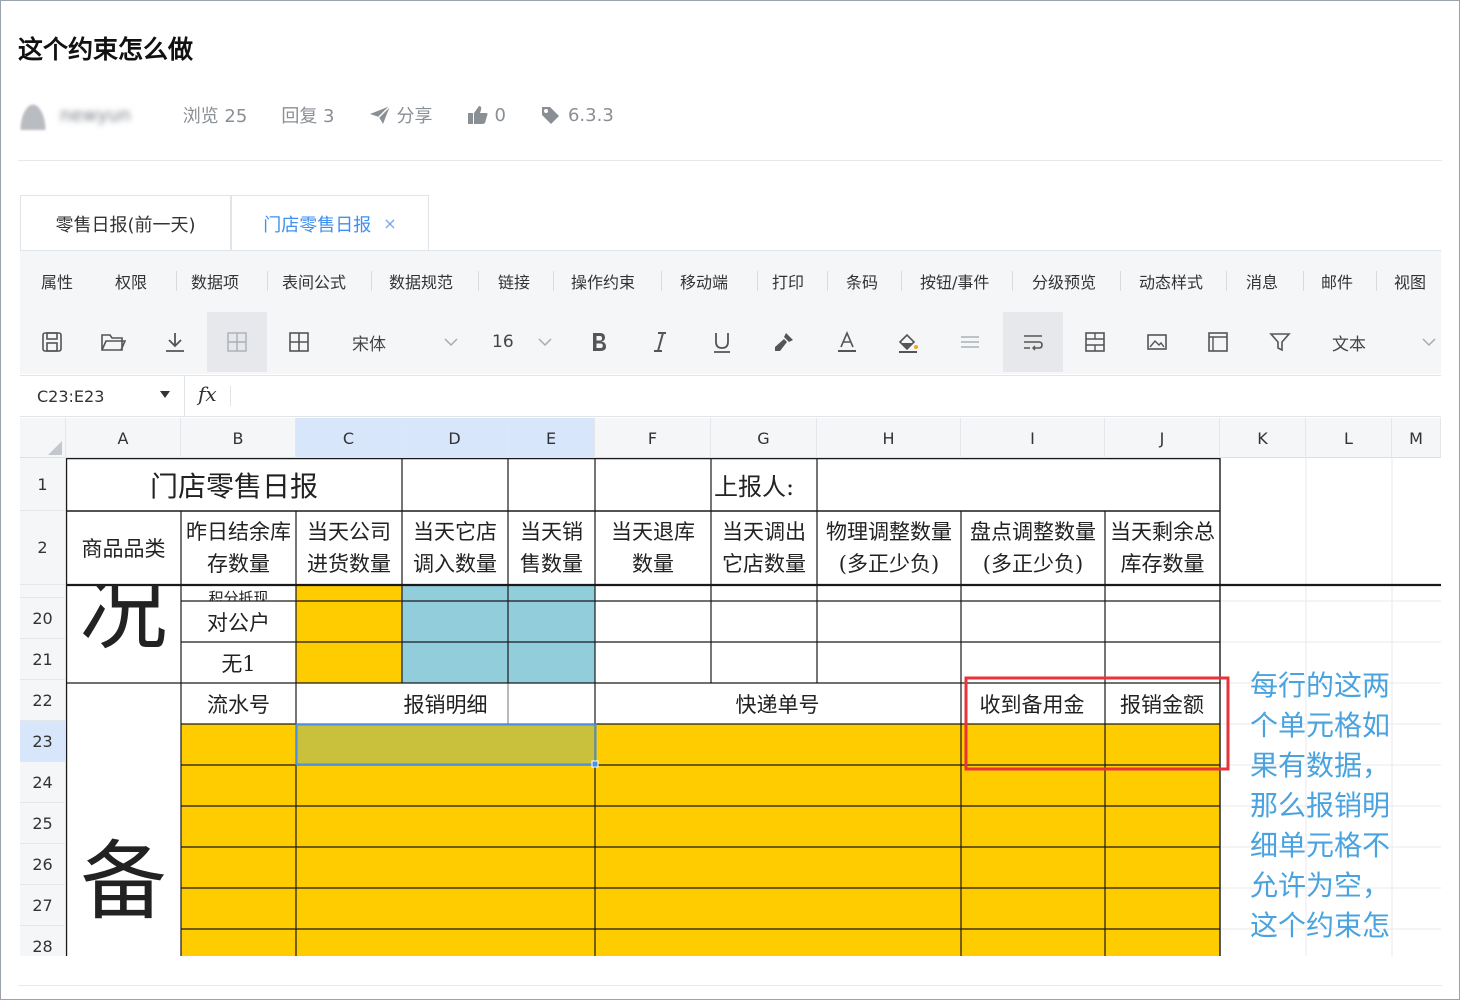 The width and height of the screenshot is (1460, 1000). What do you see at coordinates (131, 281) in the screenshot?
I see `menu-item: 权限` at bounding box center [131, 281].